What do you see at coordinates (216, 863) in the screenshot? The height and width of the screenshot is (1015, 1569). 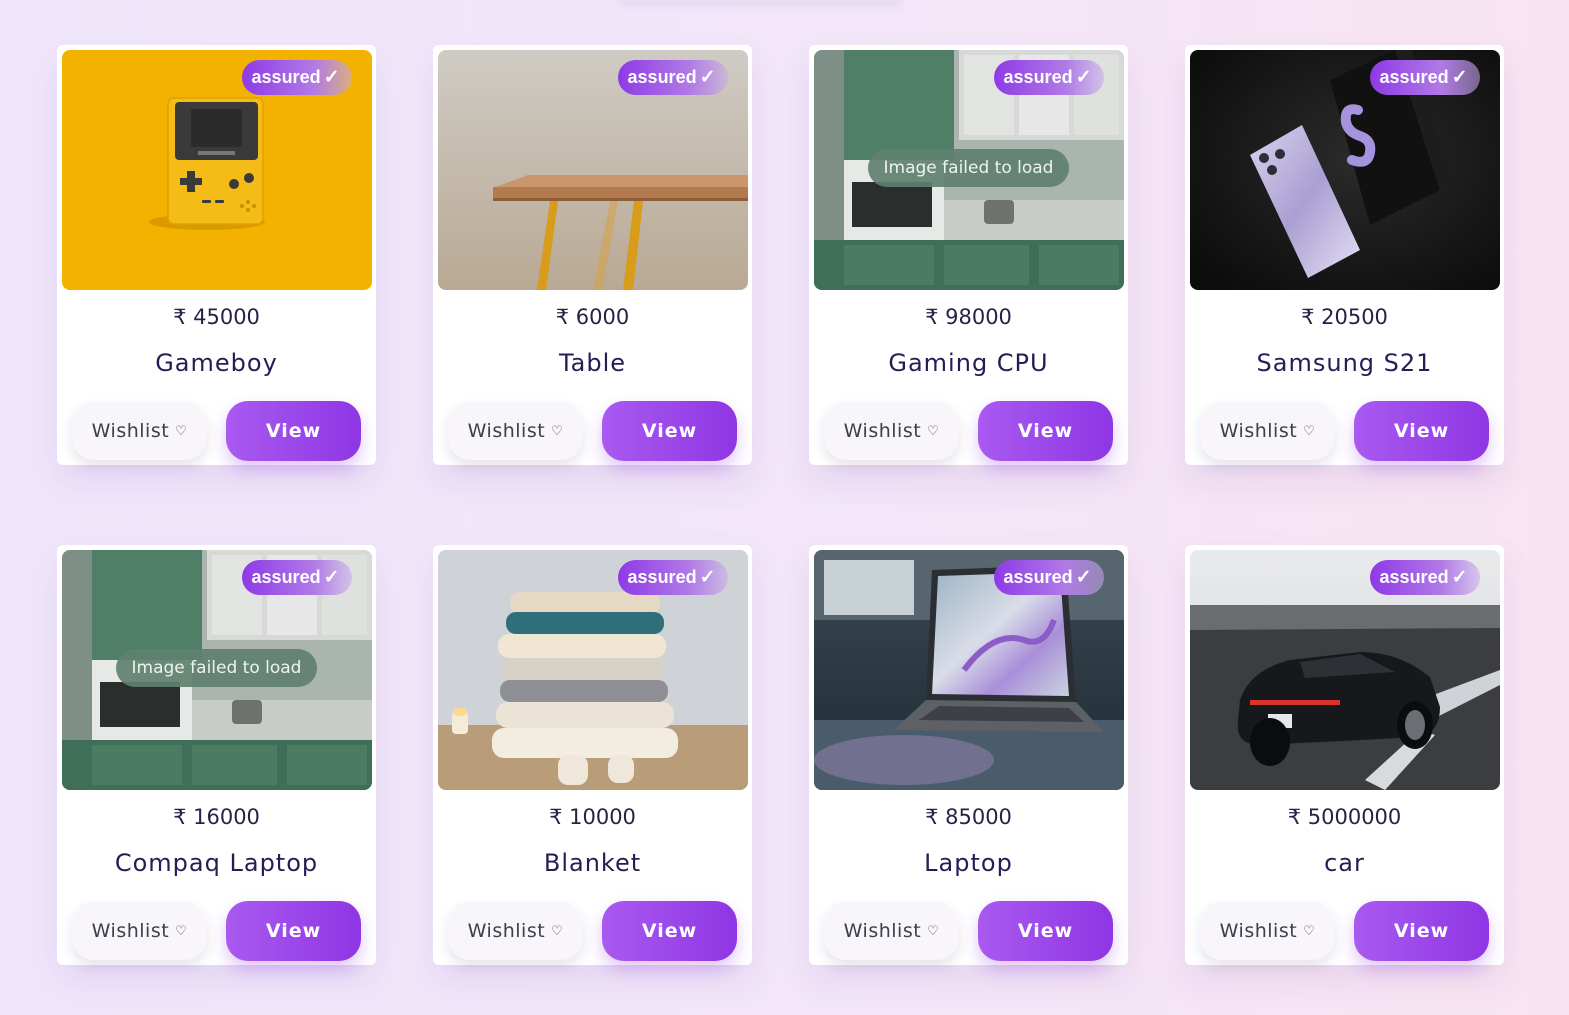 I see `product-name: Compaq Laptop` at bounding box center [216, 863].